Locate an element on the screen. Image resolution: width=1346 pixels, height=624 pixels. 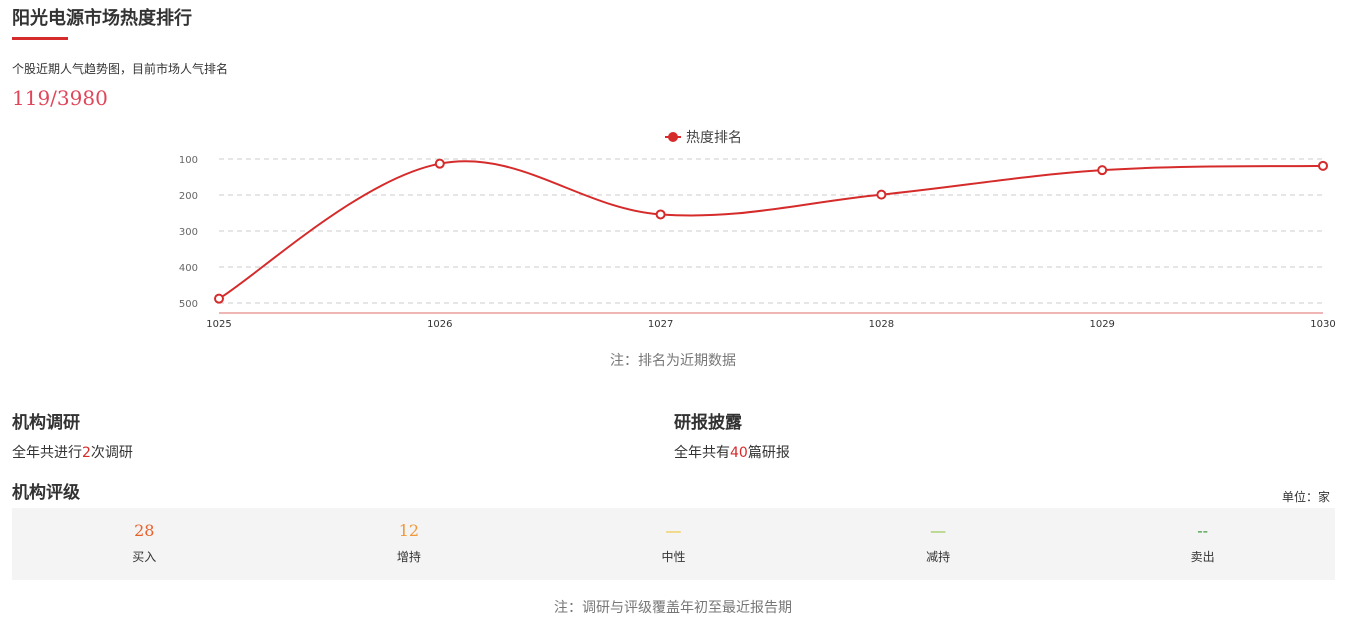
rating-underweight-value: — is located at coordinates (938, 530).